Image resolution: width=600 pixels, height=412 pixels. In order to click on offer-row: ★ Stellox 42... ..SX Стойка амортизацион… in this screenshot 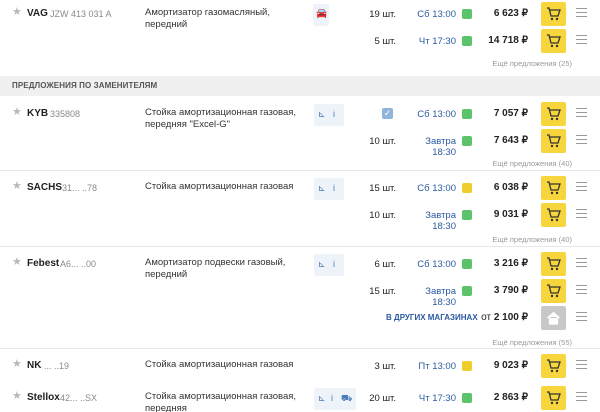, I will do `click(300, 398)`.